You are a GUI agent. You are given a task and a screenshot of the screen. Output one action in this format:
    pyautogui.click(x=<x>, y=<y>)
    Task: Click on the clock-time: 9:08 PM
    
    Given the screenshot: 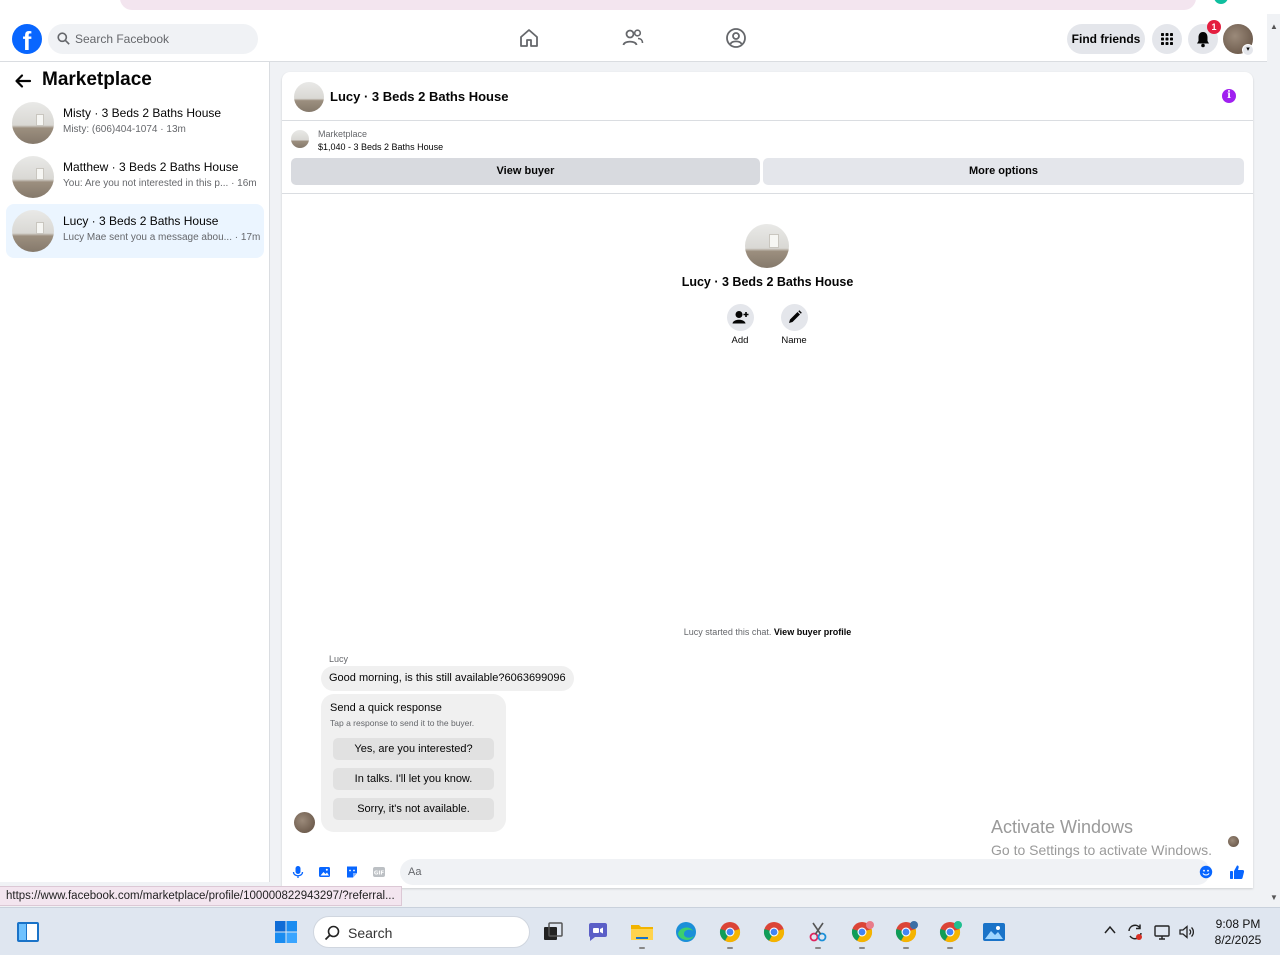 What is the action you would take?
    pyautogui.click(x=1238, y=924)
    